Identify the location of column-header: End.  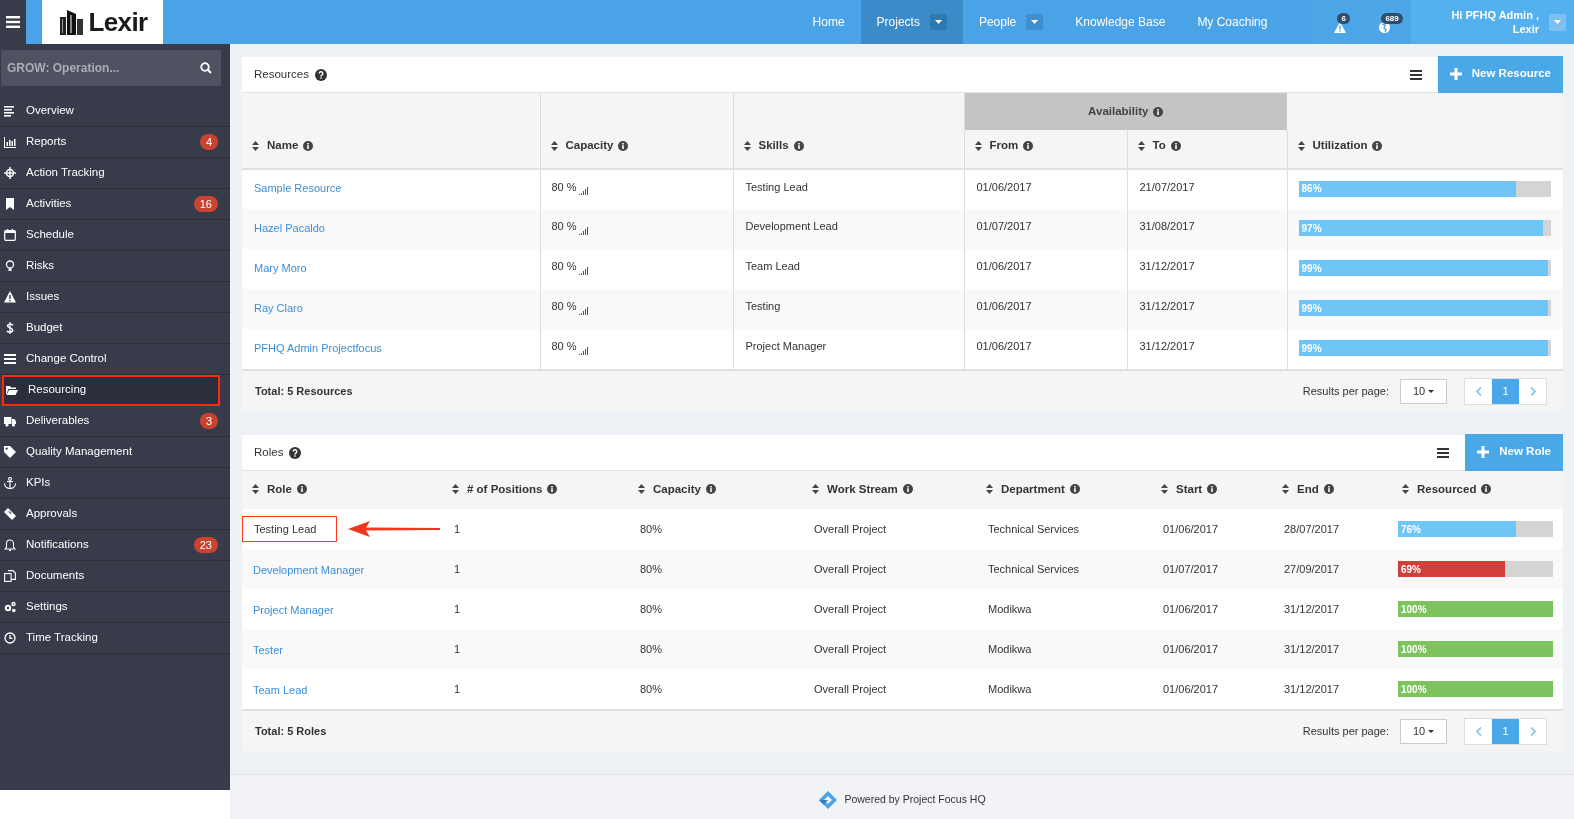
(1308, 489).